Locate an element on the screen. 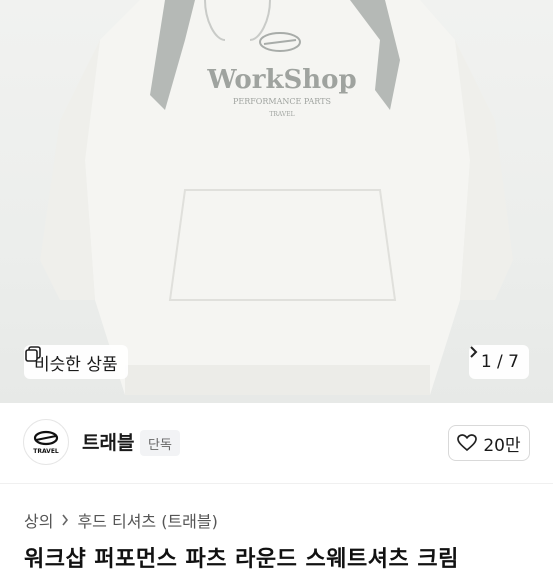 This screenshot has width=553, height=573. image-counter-label: 1 / 7 is located at coordinates (499, 362).